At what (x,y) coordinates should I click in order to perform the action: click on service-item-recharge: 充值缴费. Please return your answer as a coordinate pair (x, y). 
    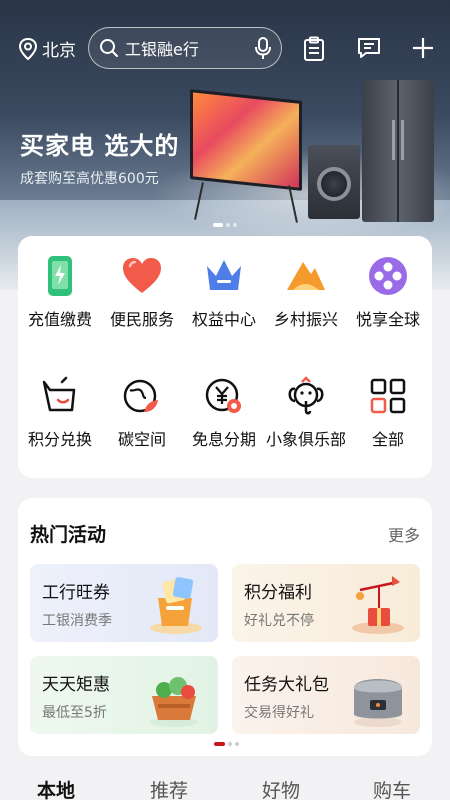
    Looking at the image, I should click on (60, 292).